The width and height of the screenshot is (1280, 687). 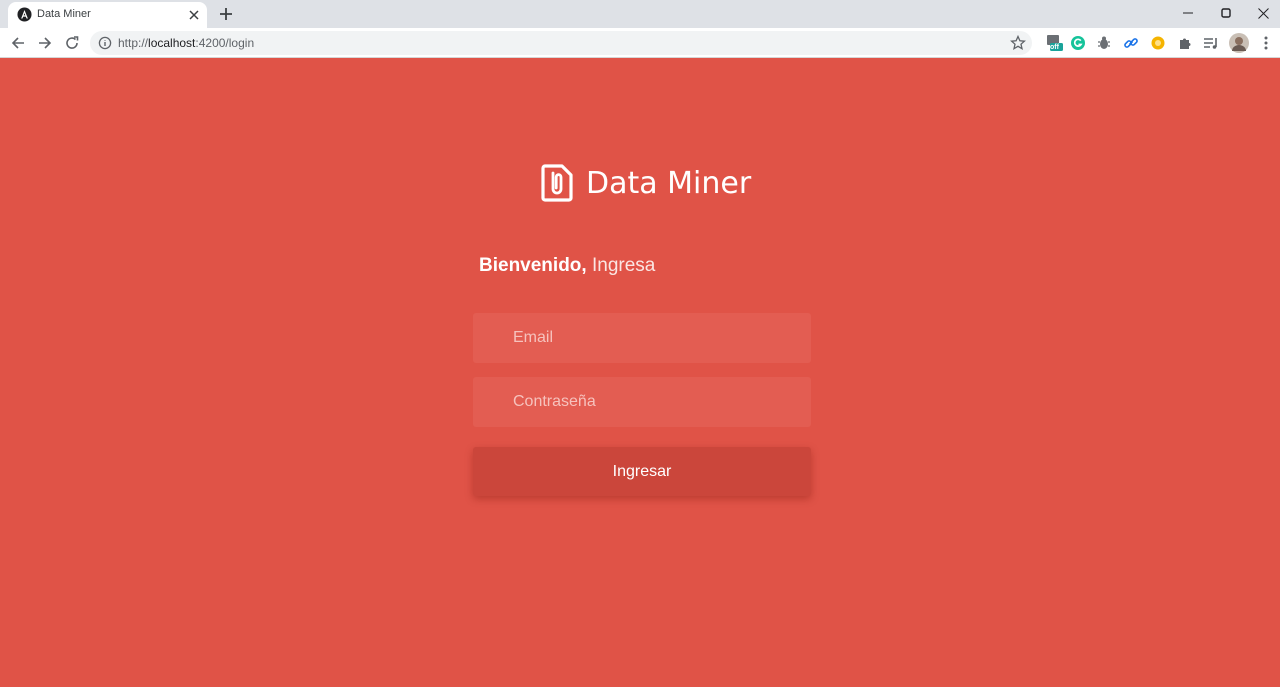 I want to click on star-icon, so click(x=1018, y=43).